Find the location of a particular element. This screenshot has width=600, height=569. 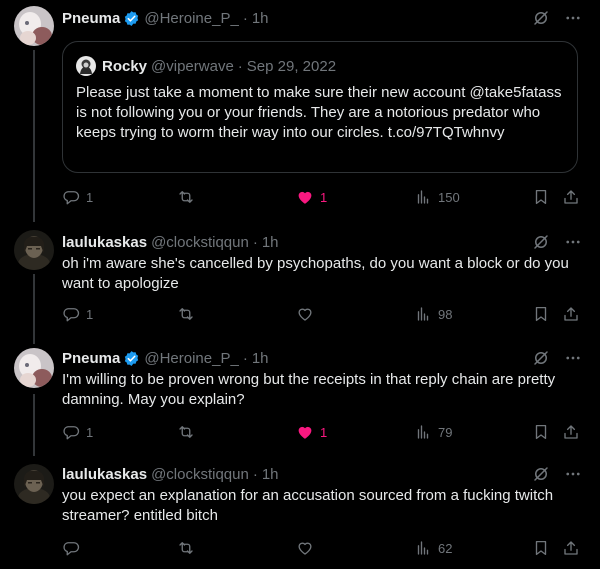

view-count: 98 is located at coordinates (445, 314).